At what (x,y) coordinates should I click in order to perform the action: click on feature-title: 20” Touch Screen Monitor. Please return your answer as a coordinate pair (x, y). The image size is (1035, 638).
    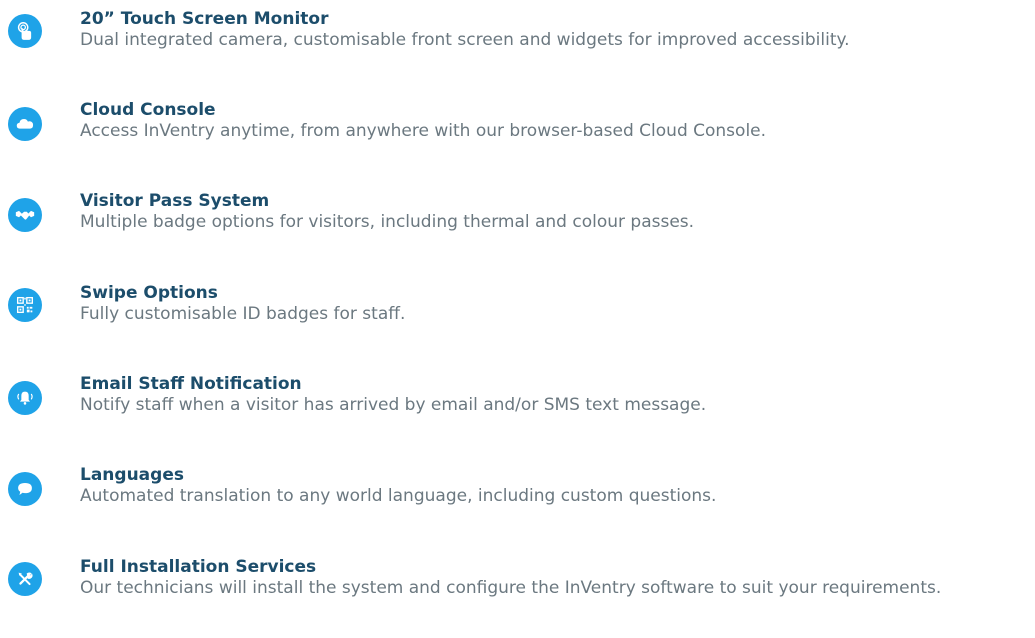
    Looking at the image, I should click on (204, 19).